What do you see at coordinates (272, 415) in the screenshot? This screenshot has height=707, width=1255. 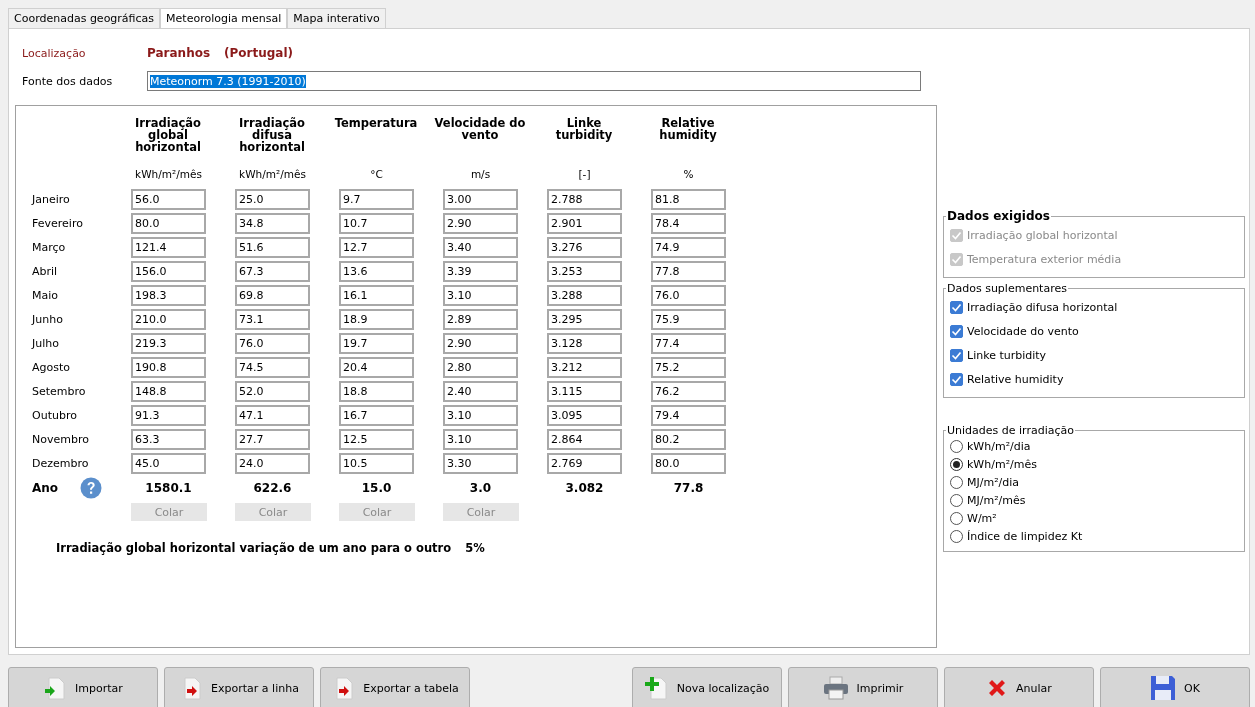 I see `value-field: 47.1` at bounding box center [272, 415].